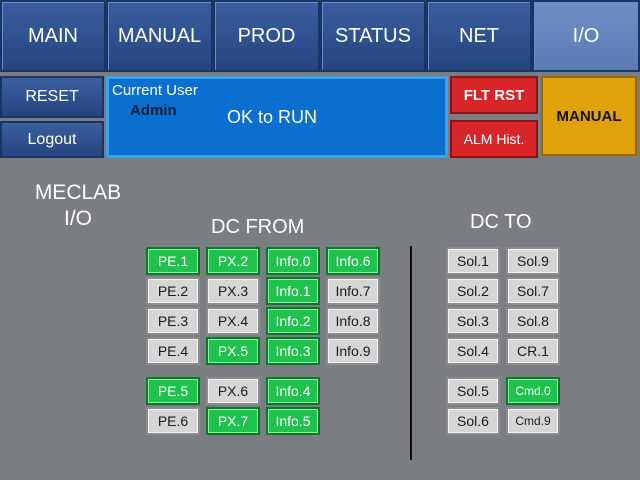  What do you see at coordinates (533, 351) in the screenshot?
I see `io-indicator-cr-1: CR.1` at bounding box center [533, 351].